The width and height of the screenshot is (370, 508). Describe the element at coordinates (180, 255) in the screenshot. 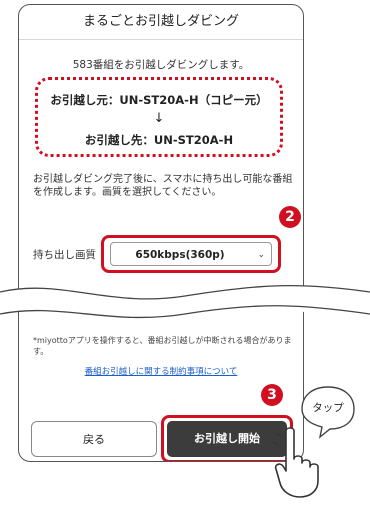

I see `quality-select-value: 650kbps(360p)` at that location.